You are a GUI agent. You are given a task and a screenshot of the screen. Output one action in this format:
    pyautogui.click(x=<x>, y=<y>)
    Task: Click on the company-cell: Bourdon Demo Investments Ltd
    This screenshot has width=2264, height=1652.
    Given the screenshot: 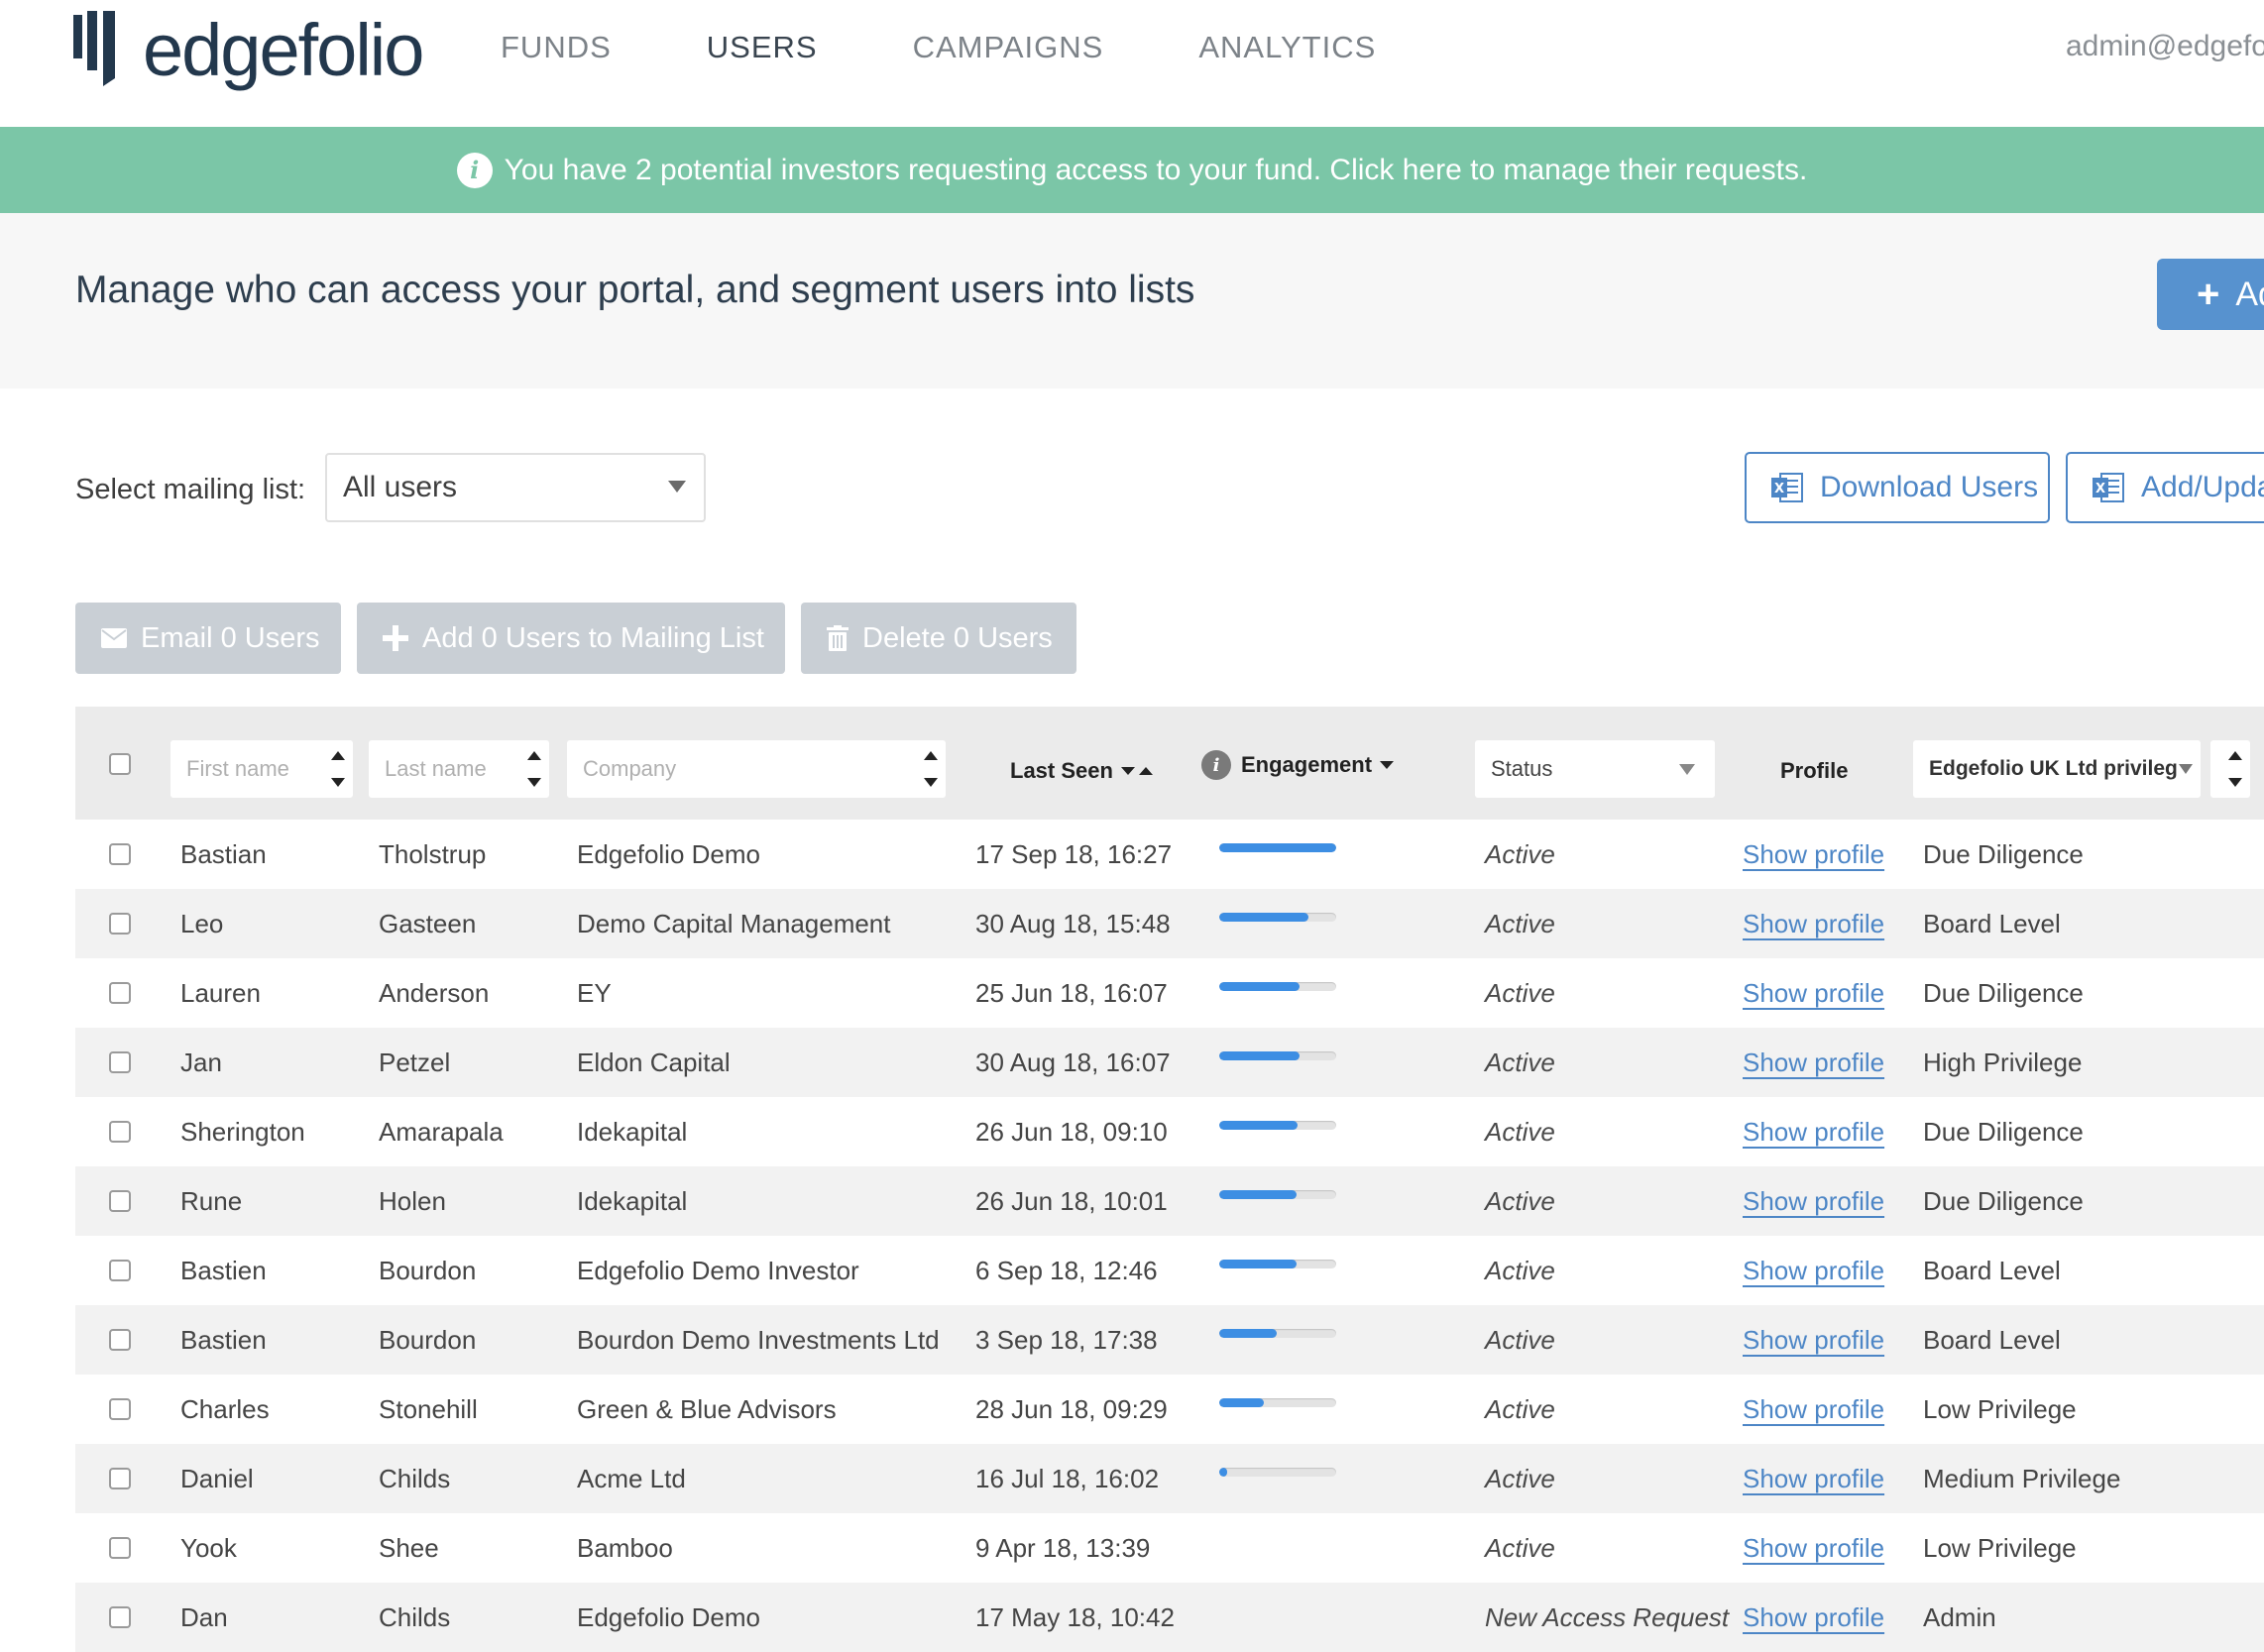 What is the action you would take?
    pyautogui.click(x=759, y=1340)
    